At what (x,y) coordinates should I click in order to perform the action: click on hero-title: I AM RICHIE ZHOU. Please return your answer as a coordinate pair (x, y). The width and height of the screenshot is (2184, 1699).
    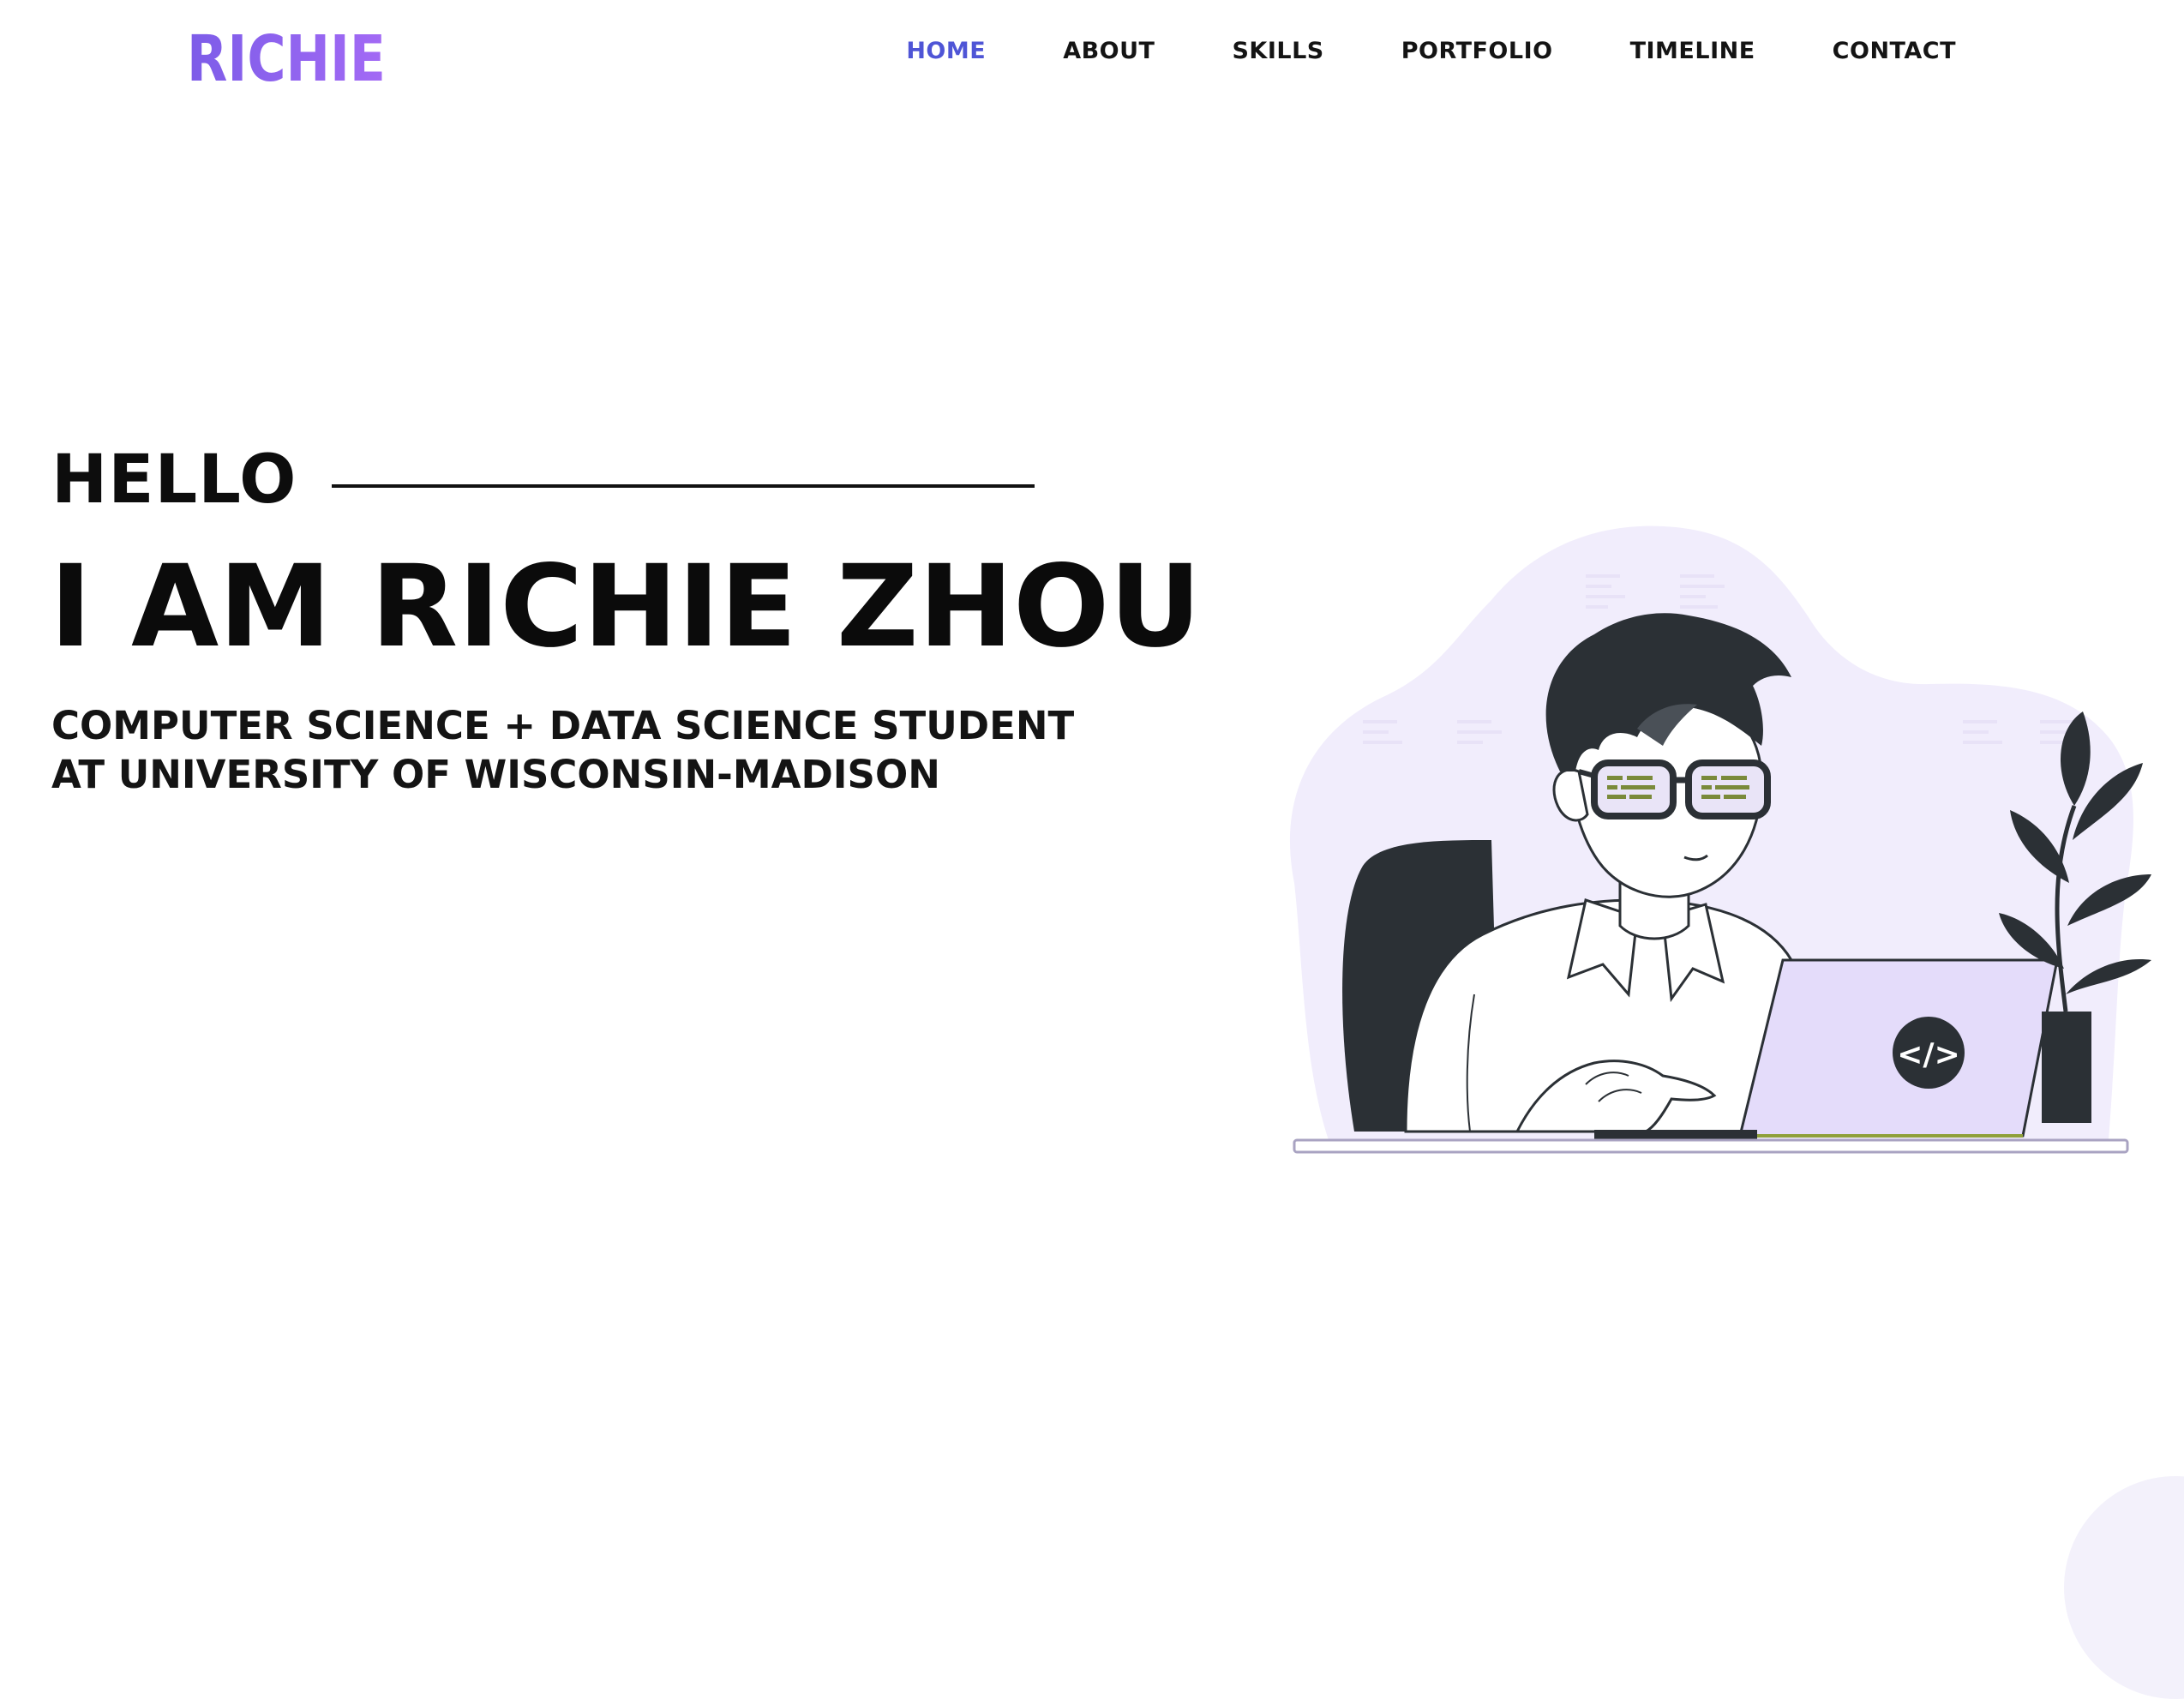
    Looking at the image, I should click on (626, 607).